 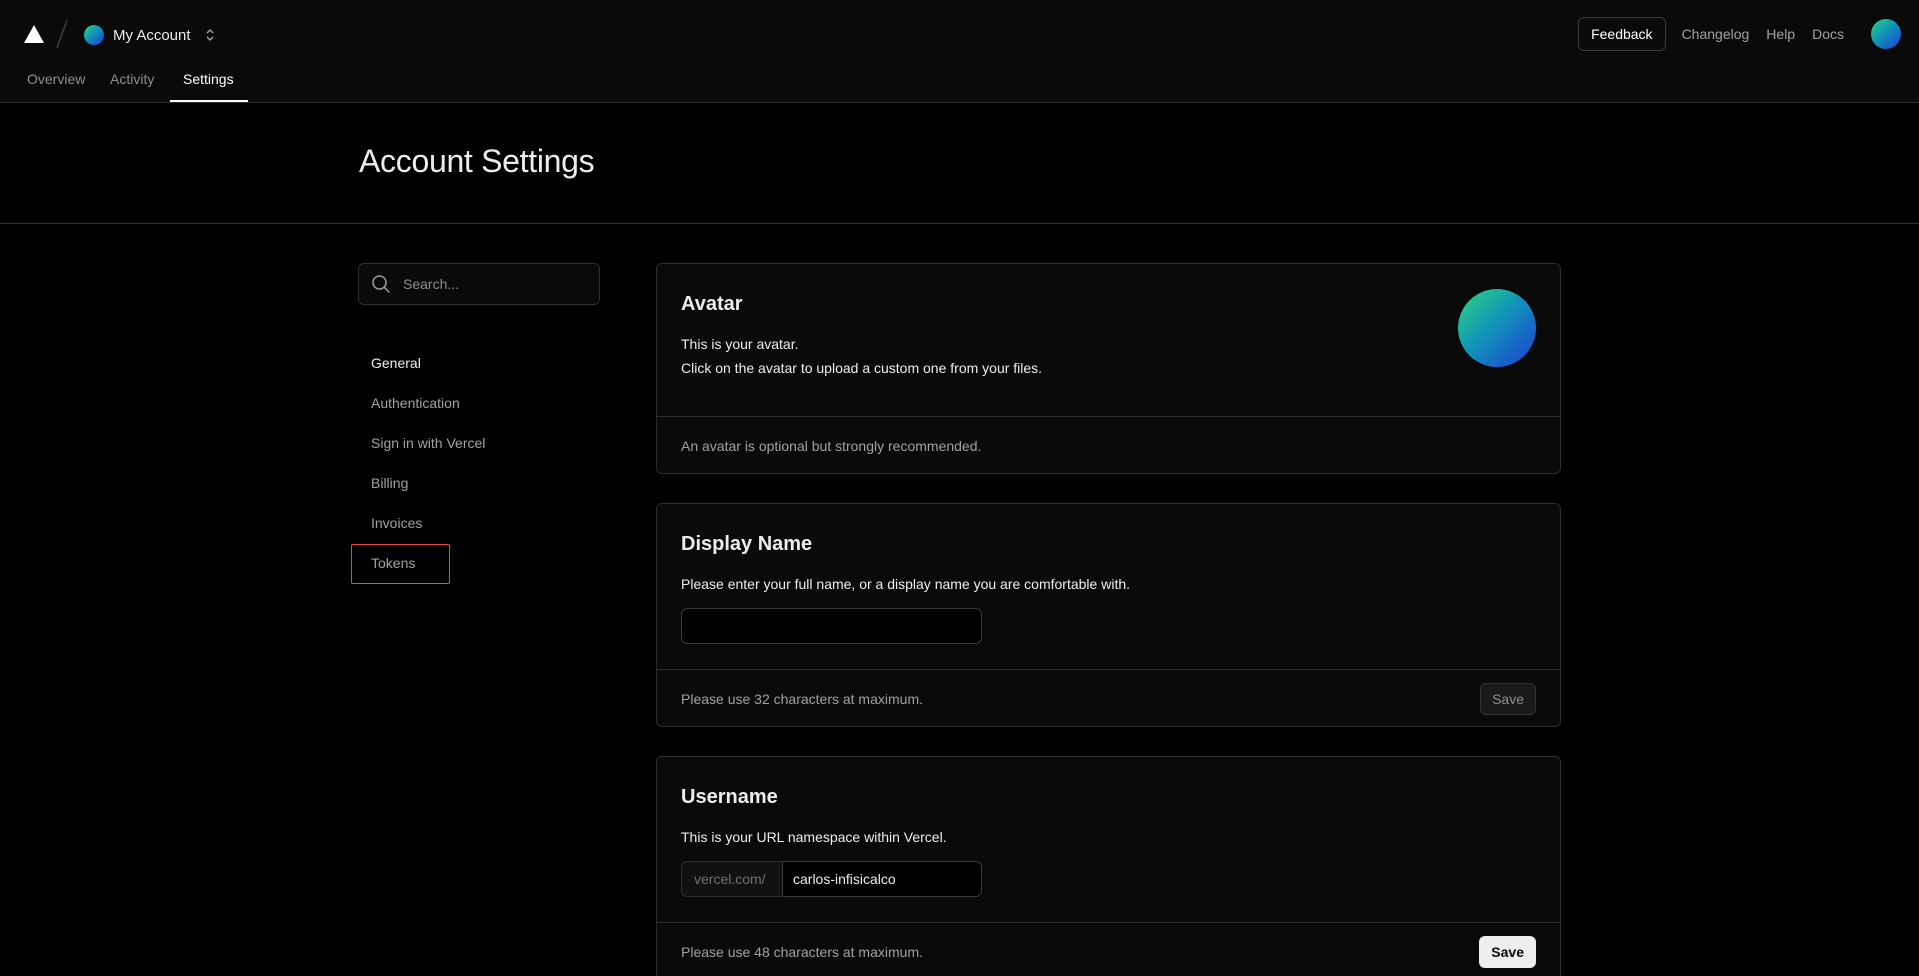 I want to click on account-switcher: My Account, so click(x=150, y=35).